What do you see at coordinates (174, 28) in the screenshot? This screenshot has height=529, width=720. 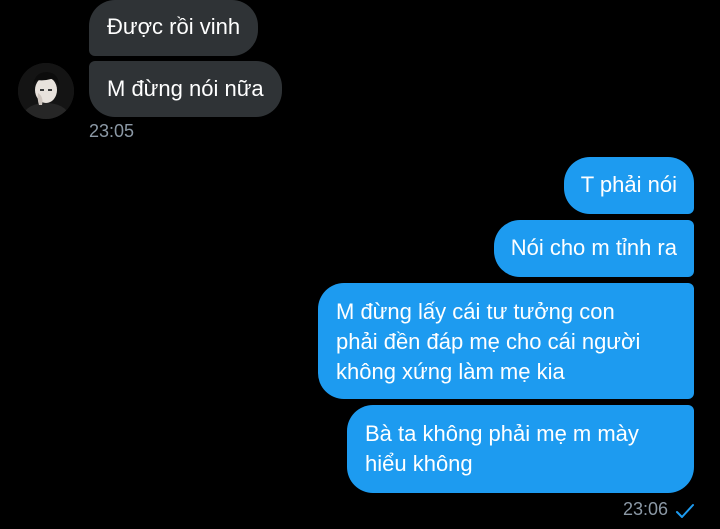 I see `received-message-bubble: Được rồi vinh` at bounding box center [174, 28].